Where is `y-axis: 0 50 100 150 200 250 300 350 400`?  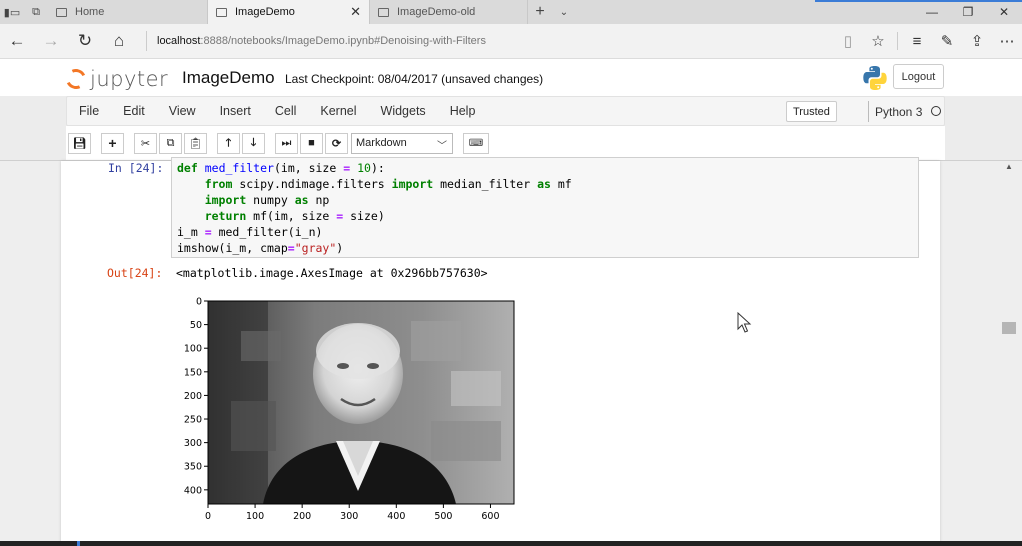
y-axis: 0 50 100 150 200 250 300 350 400 is located at coordinates (196, 396).